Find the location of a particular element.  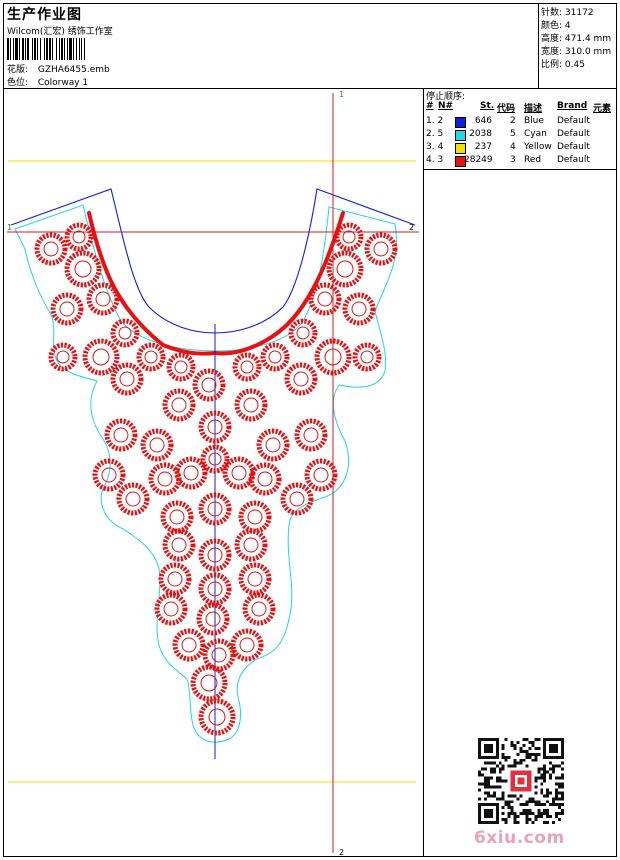

col-stitches: St. is located at coordinates (487, 106).